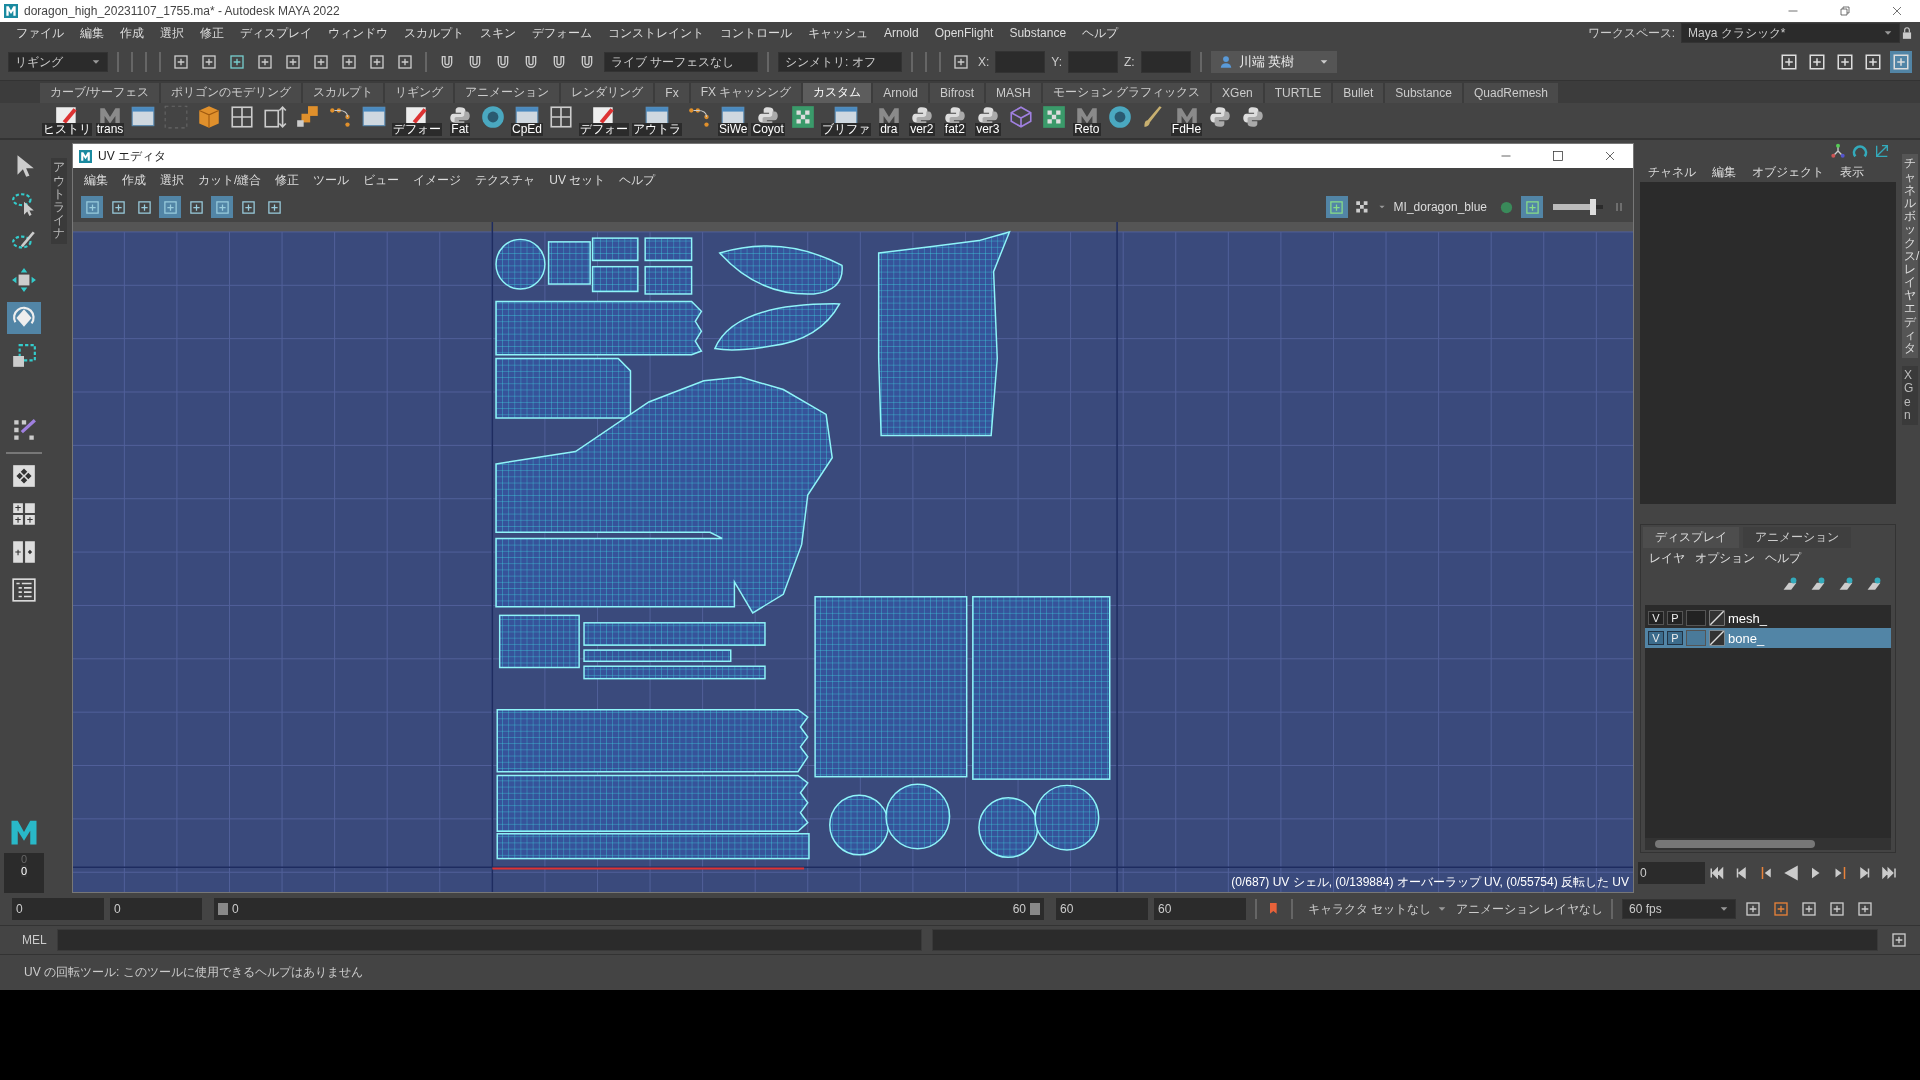 Image resolution: width=1920 pixels, height=1080 pixels. Describe the element at coordinates (1735, 844) in the screenshot. I see `scrollbar-thumb` at that location.